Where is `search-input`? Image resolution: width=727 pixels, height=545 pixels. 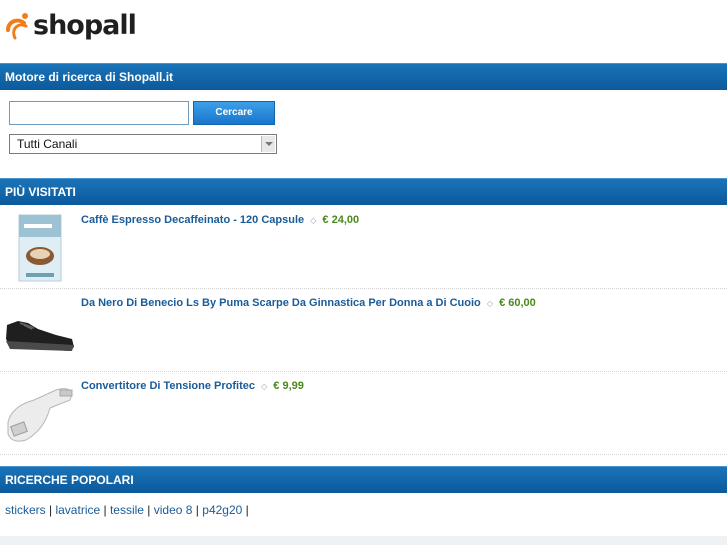 search-input is located at coordinates (99, 113).